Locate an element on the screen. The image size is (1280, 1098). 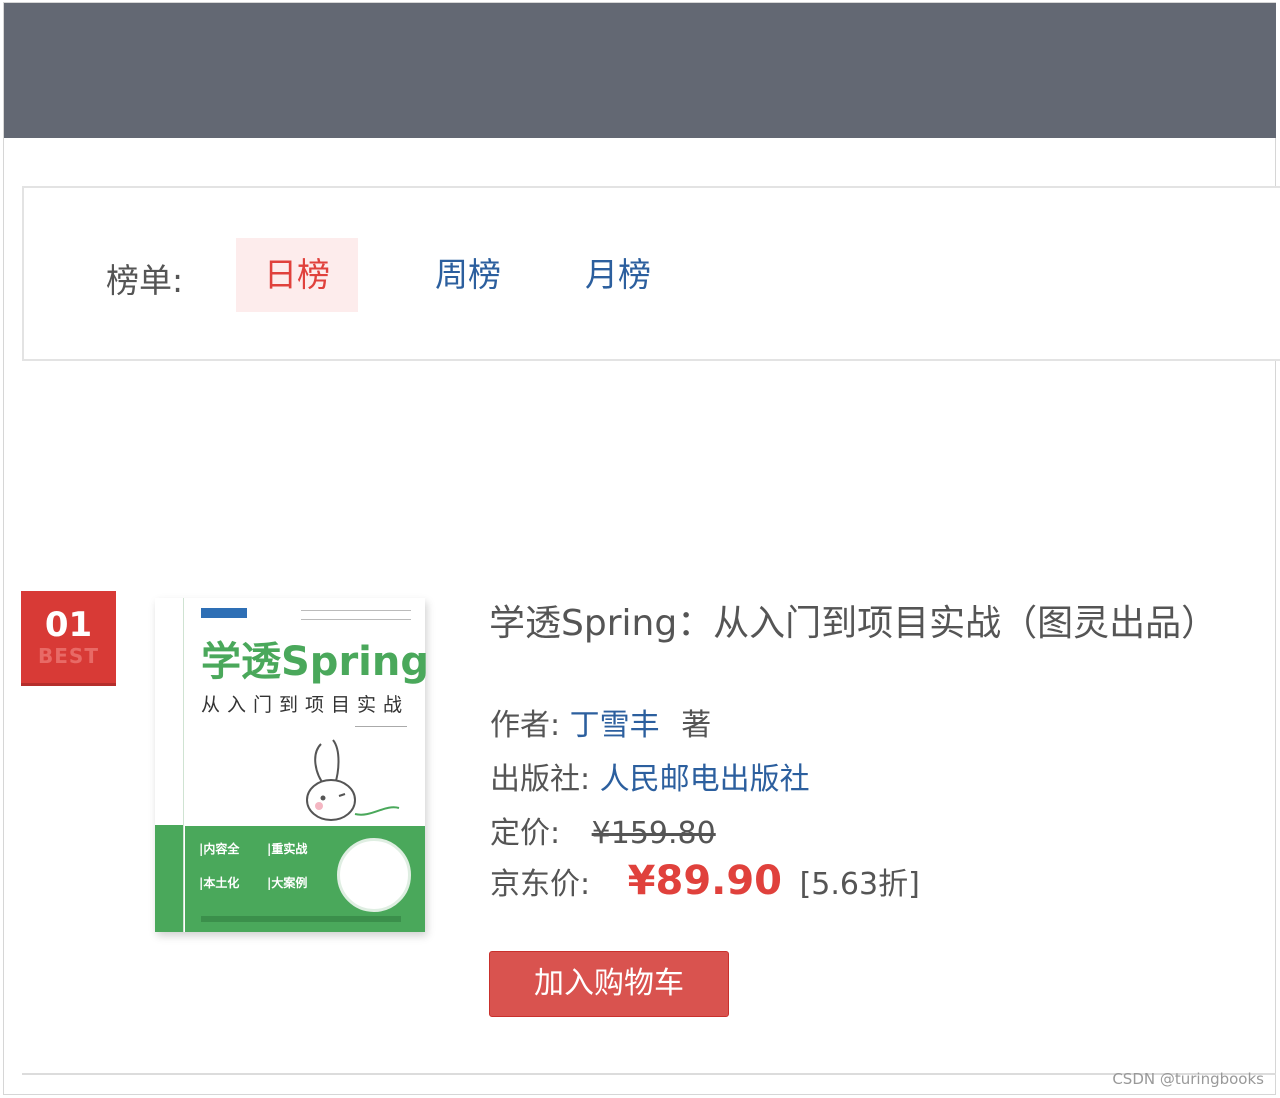
book-title: 学透Spring：从入门到项目实战（图灵出品） is located at coordinates (853, 620).